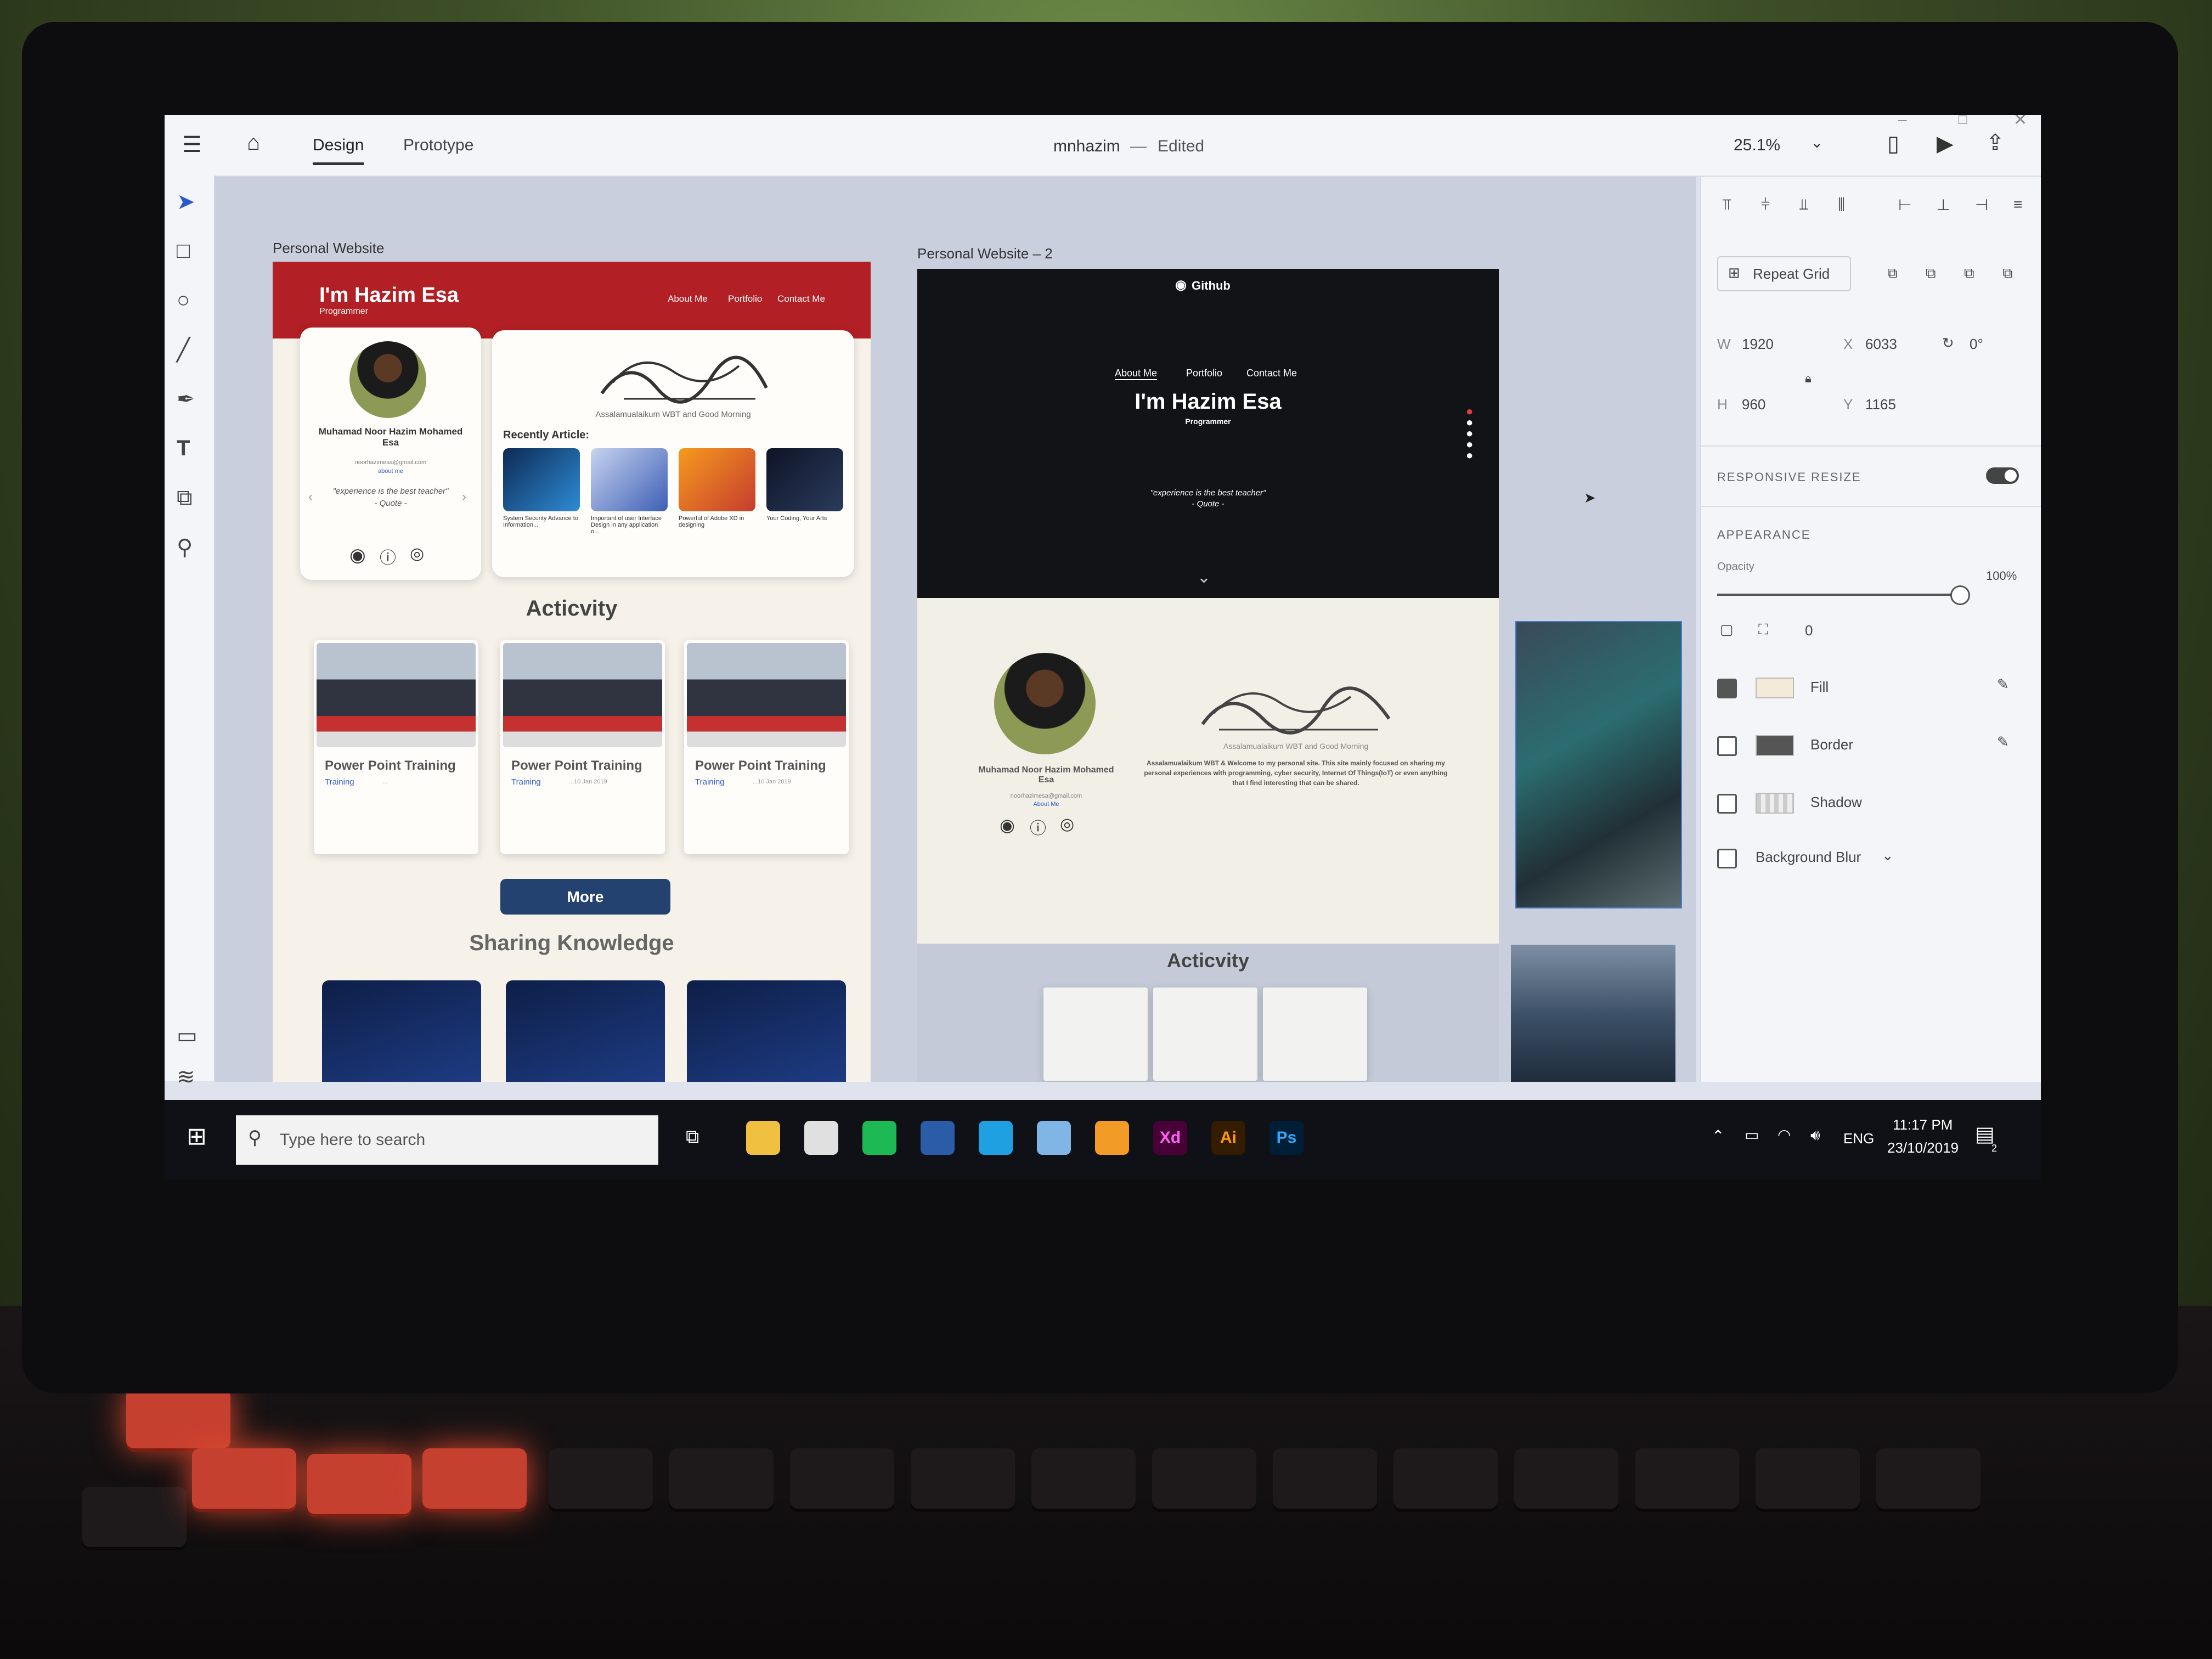  What do you see at coordinates (1763, 630) in the screenshot?
I see `corner-radius-individual-icon: ⛶` at bounding box center [1763, 630].